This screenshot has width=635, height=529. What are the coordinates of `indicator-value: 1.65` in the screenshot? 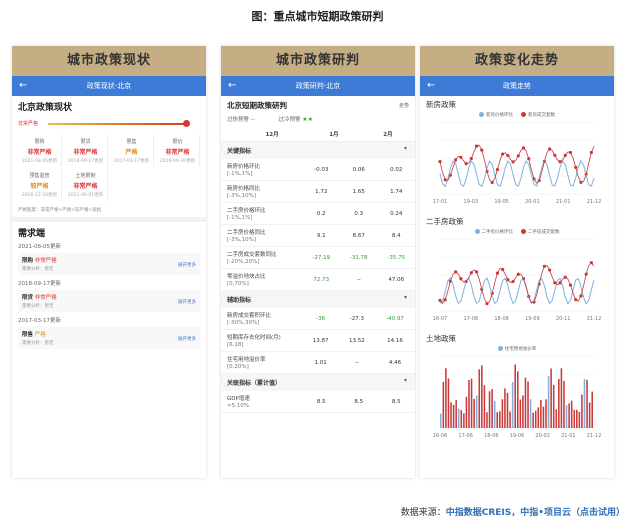 It's located at (358, 191).